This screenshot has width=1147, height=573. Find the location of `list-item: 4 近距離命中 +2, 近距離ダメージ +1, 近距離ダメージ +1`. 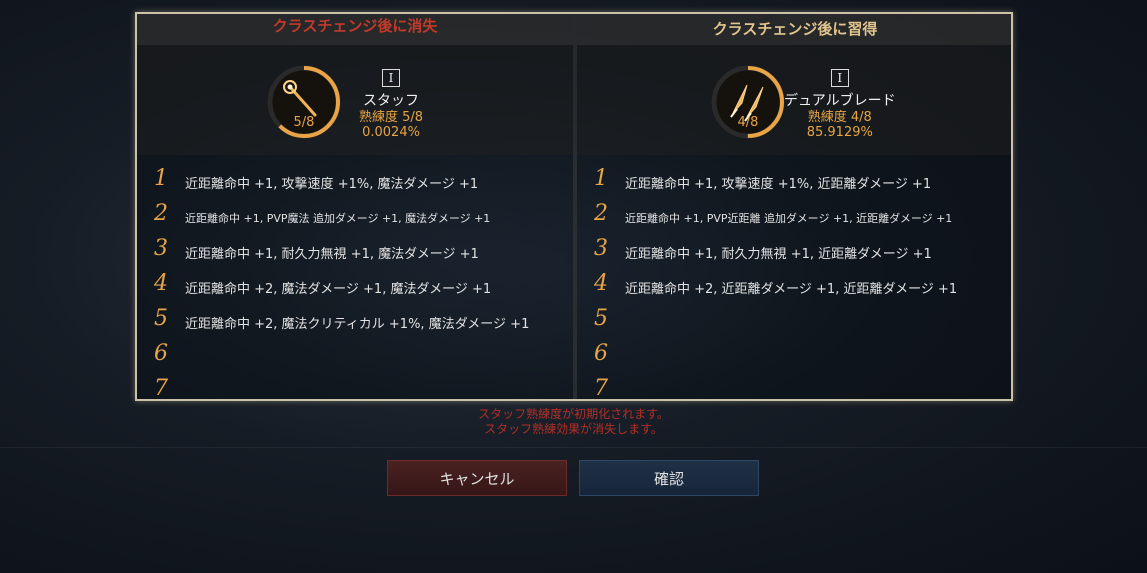

list-item: 4 近距離命中 +2, 近距離ダメージ +1, 近距離ダメージ +1 is located at coordinates (794, 286).